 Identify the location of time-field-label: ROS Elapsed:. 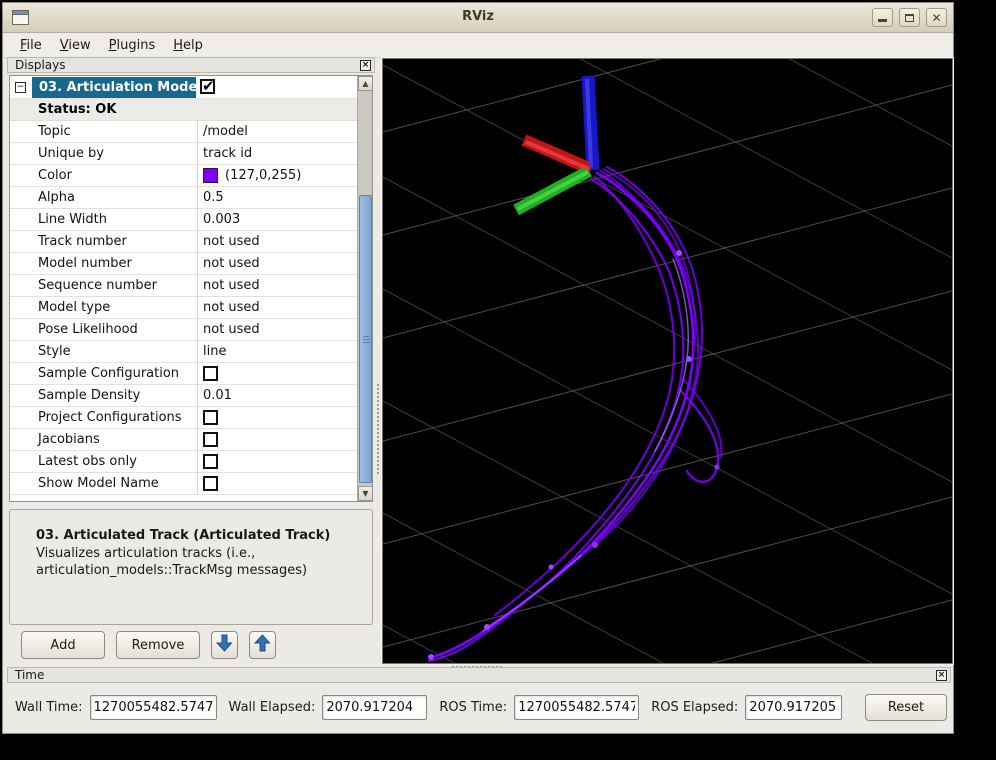
(695, 707).